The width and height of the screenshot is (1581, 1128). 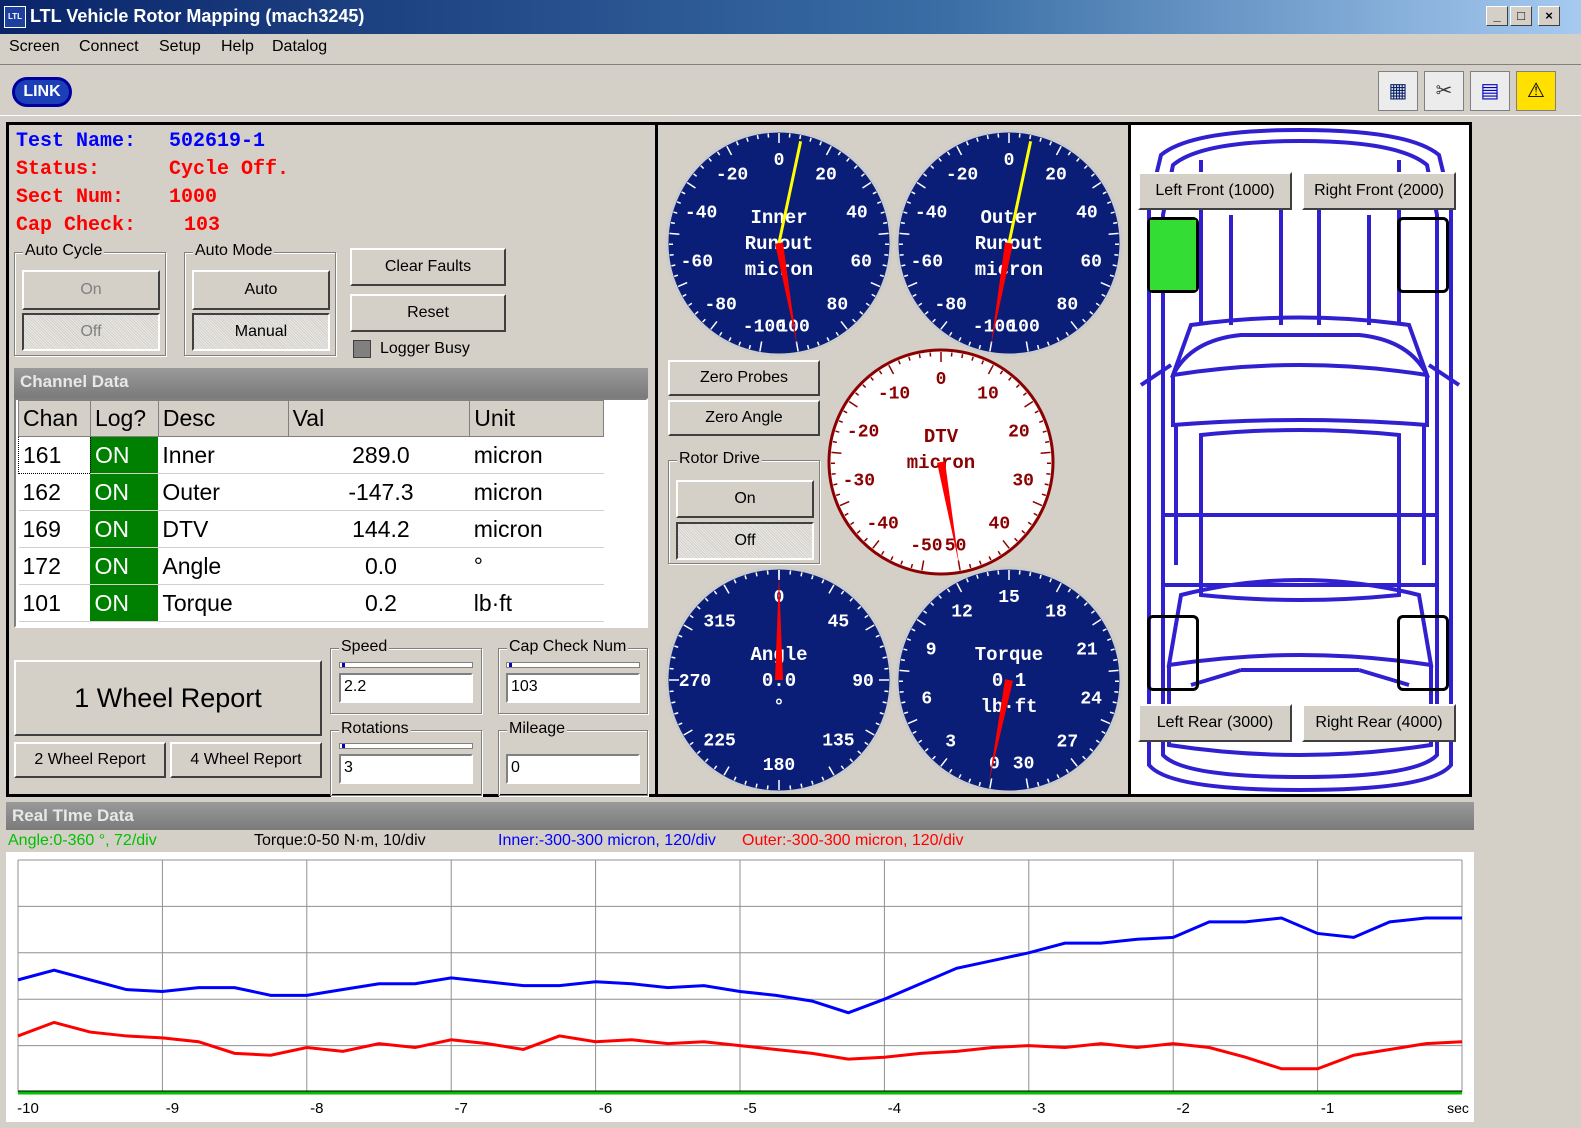 What do you see at coordinates (744, 378) in the screenshot?
I see `zero-probes-button: Zero Probes` at bounding box center [744, 378].